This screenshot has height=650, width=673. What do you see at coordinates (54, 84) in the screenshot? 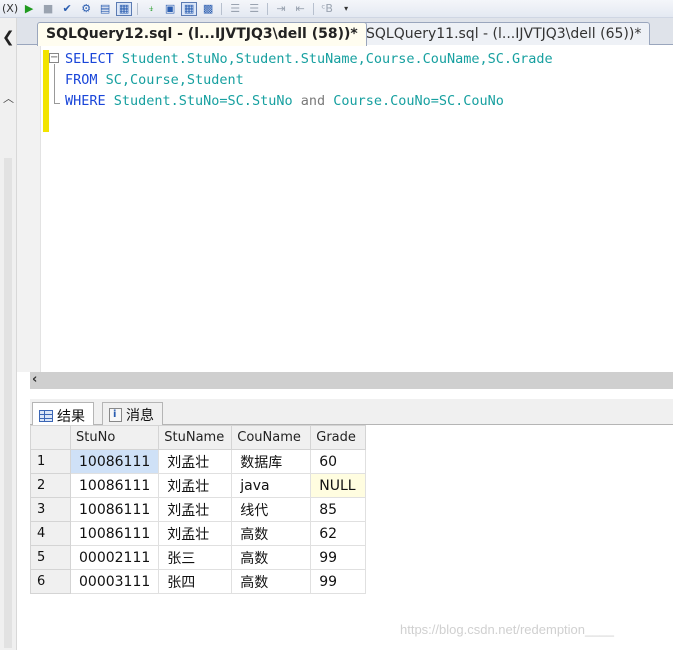
I see `outline-line` at bounding box center [54, 84].